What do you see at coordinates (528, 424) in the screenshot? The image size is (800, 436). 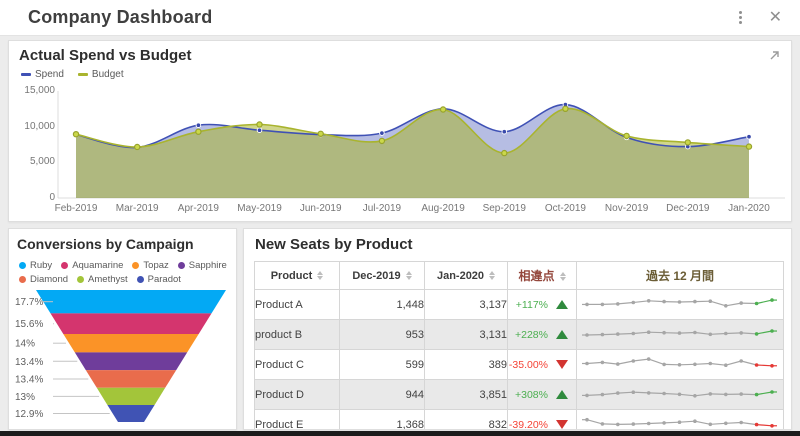 I see `difference-value: -39.20%` at bounding box center [528, 424].